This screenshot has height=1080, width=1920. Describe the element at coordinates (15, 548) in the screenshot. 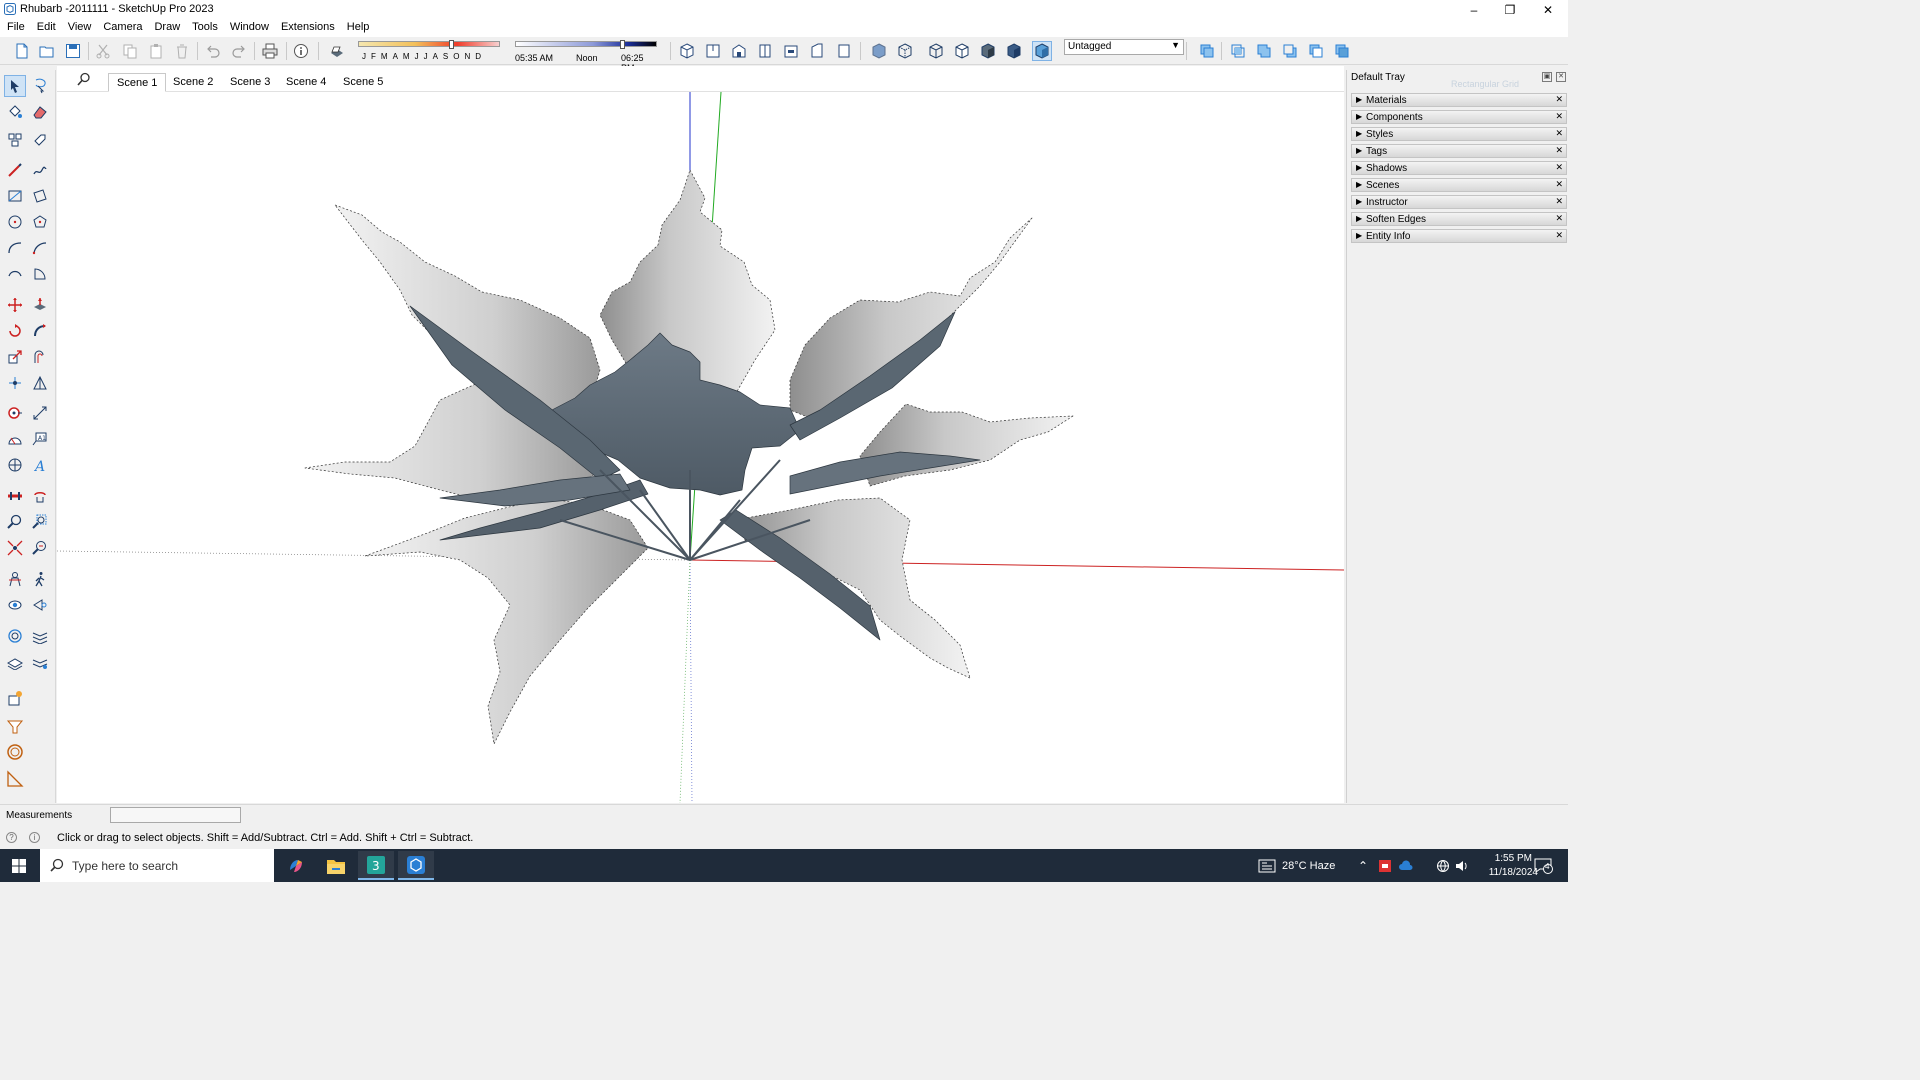

I see `zoom-extents-icon` at that location.